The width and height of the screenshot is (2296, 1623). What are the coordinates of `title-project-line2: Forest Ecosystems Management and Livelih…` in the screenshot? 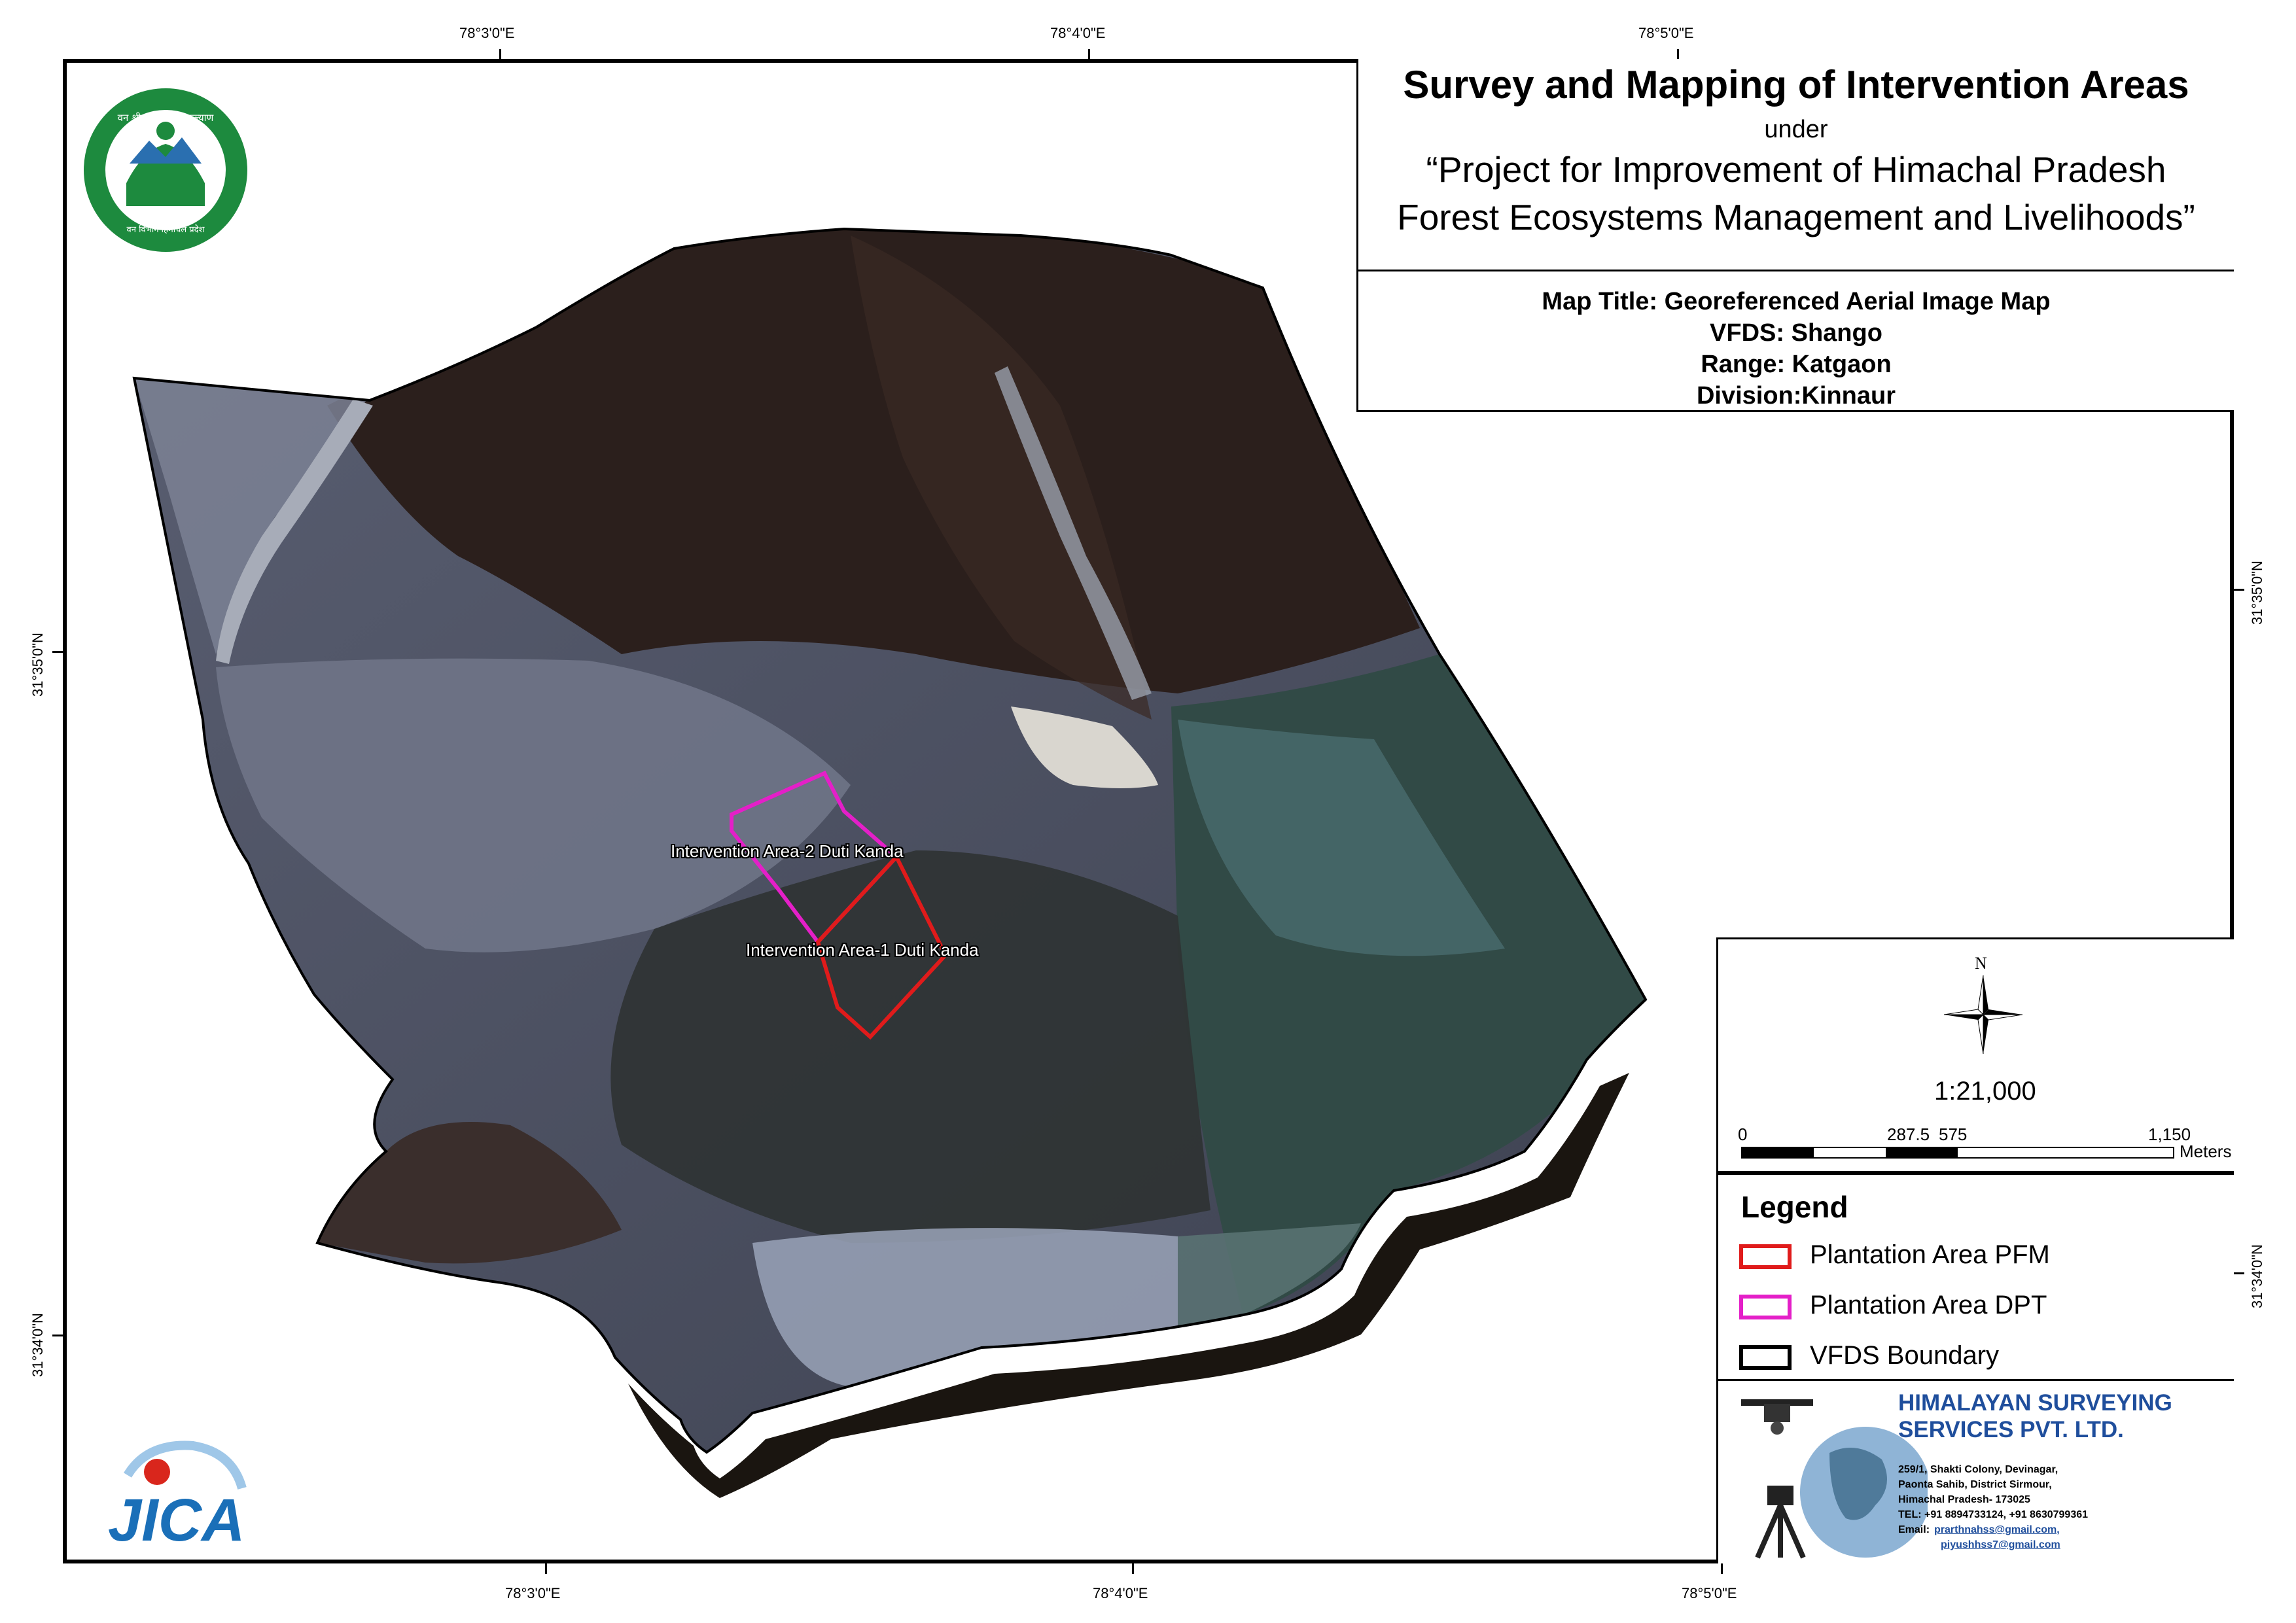 It's located at (1796, 218).